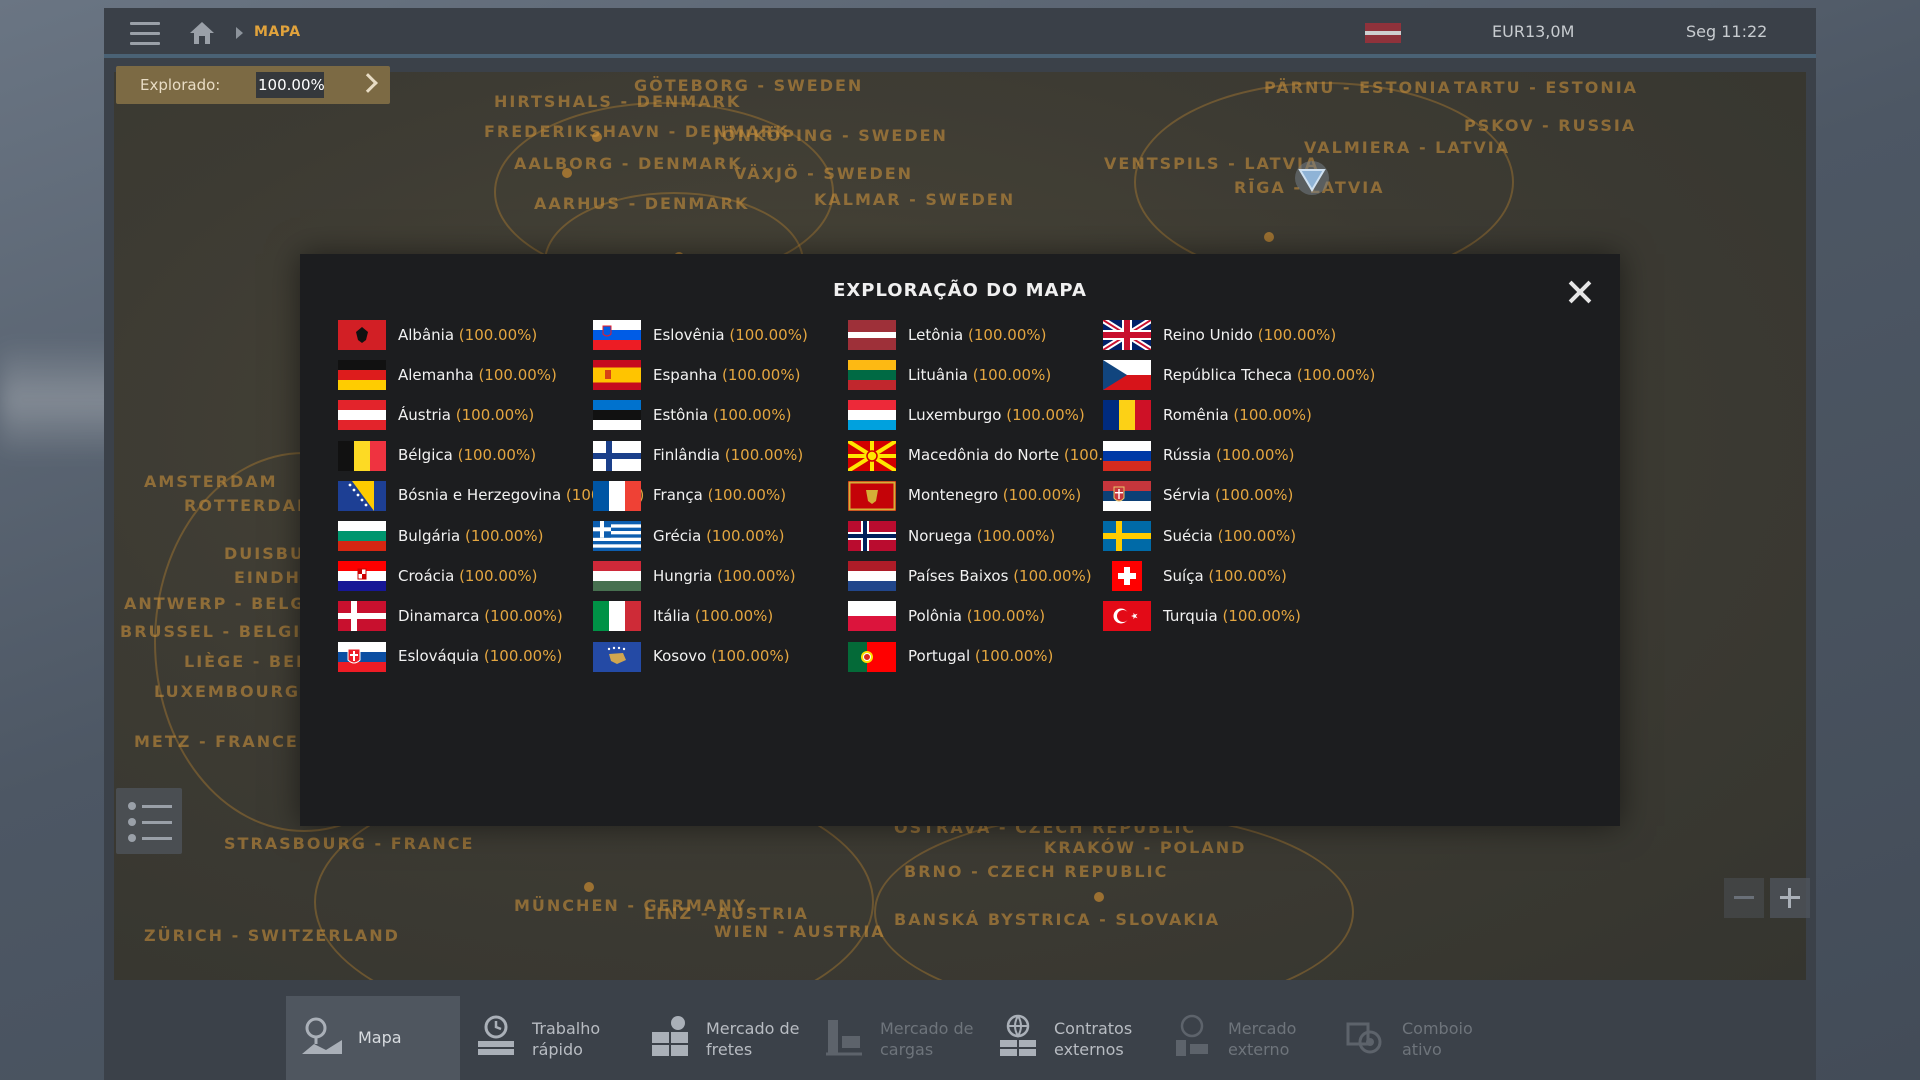 This screenshot has height=1080, width=1920. I want to click on map-city-label: WIEN - AUSTRIA, so click(800, 931).